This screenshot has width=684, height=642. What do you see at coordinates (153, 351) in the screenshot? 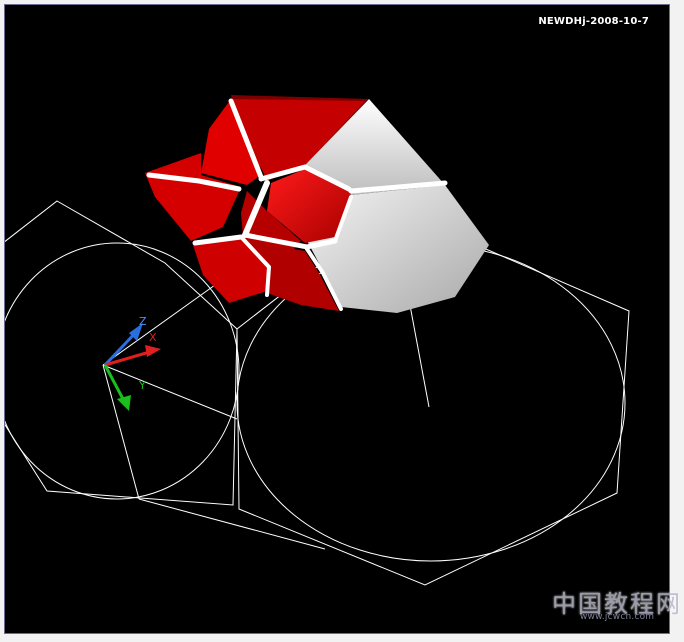
I see `ucs-x-arrow` at bounding box center [153, 351].